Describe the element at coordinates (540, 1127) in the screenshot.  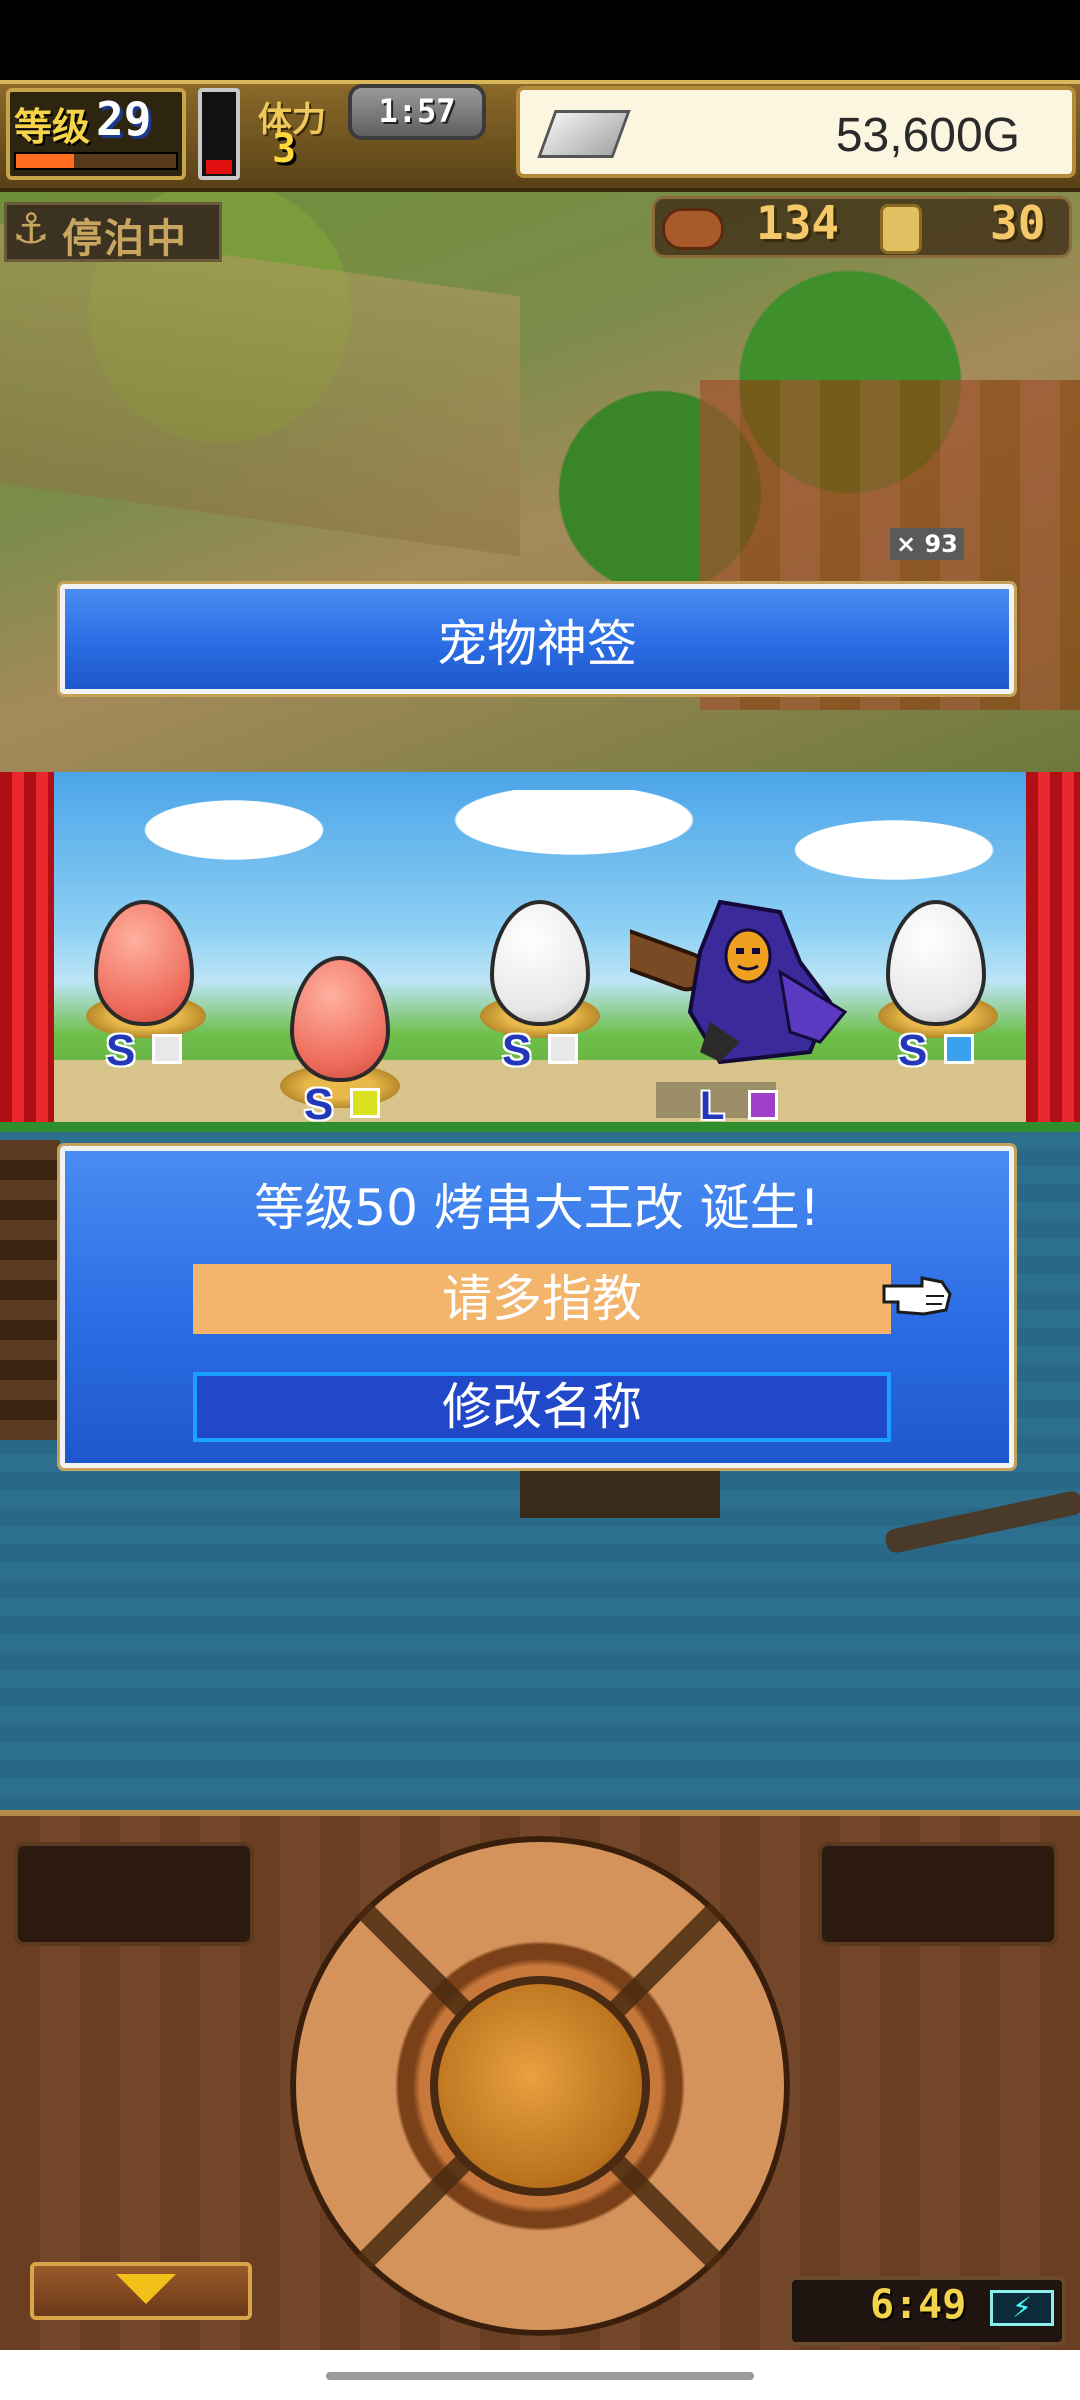
I see `grass-strip` at that location.